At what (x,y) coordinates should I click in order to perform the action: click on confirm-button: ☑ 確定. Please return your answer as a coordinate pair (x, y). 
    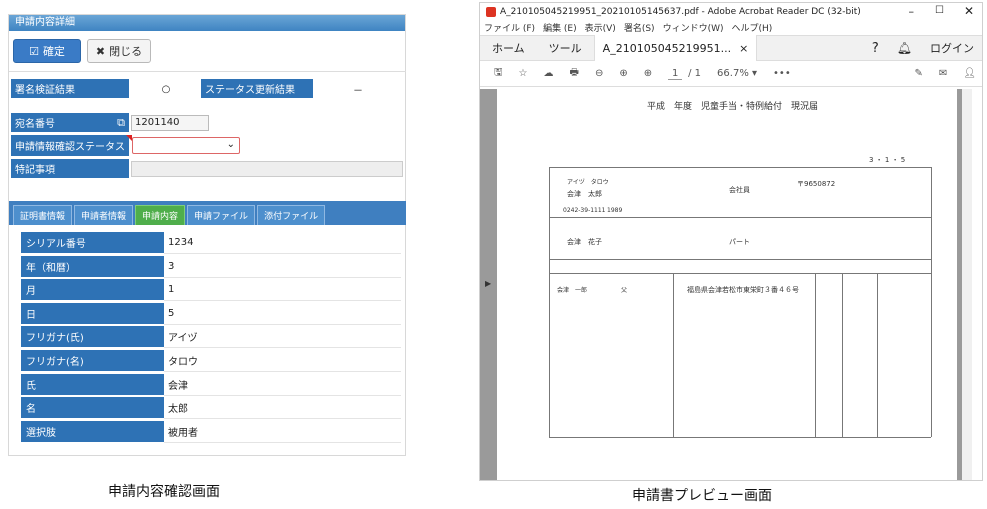
    Looking at the image, I should click on (47, 51).